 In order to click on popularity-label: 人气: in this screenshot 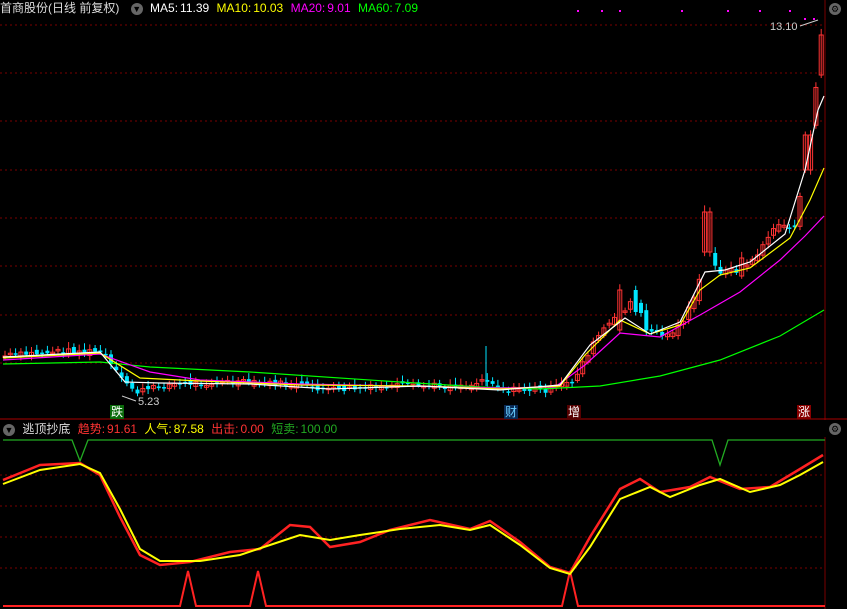, I will do `click(158, 429)`.